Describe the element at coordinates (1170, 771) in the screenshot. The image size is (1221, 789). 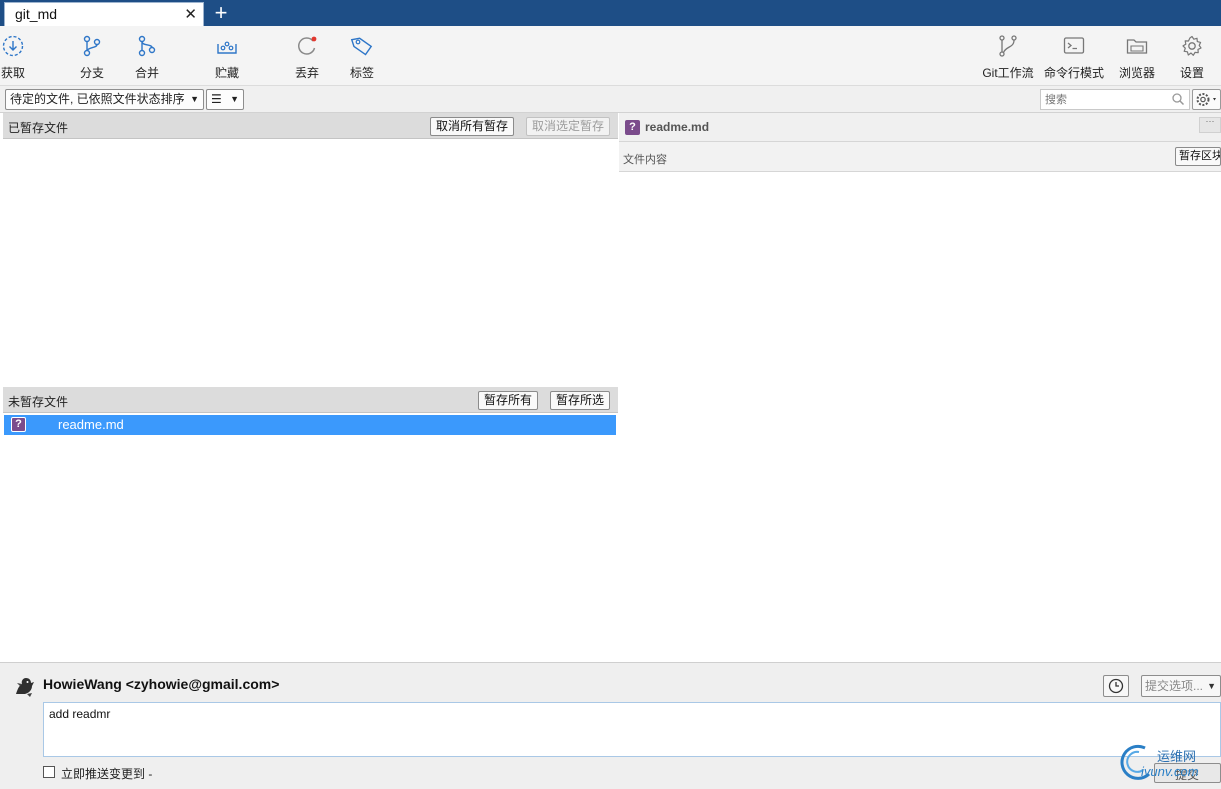
I see `watermark-en: iyunv.com` at that location.